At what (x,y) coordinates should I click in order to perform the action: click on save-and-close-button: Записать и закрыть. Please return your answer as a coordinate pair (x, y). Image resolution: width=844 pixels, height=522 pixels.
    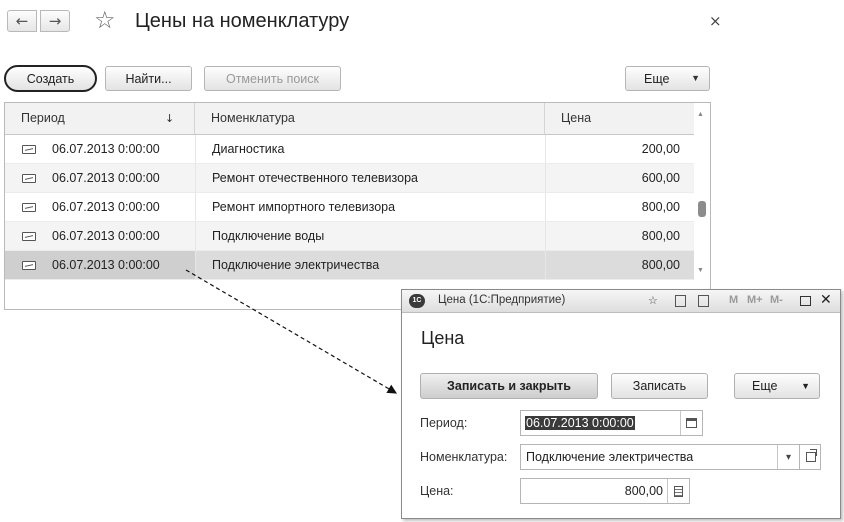
    Looking at the image, I should click on (509, 386).